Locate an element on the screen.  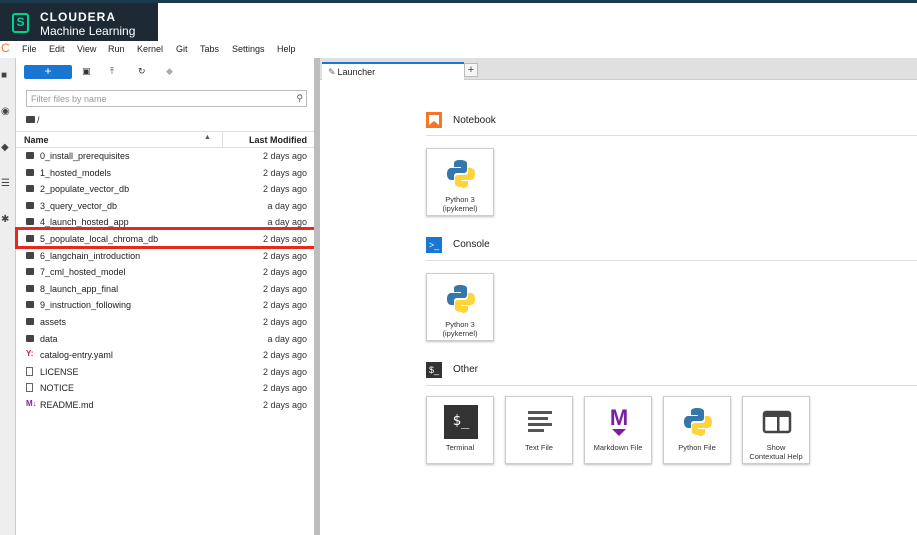
file-name: catalog-entry.yaml is located at coordinates (76, 355).